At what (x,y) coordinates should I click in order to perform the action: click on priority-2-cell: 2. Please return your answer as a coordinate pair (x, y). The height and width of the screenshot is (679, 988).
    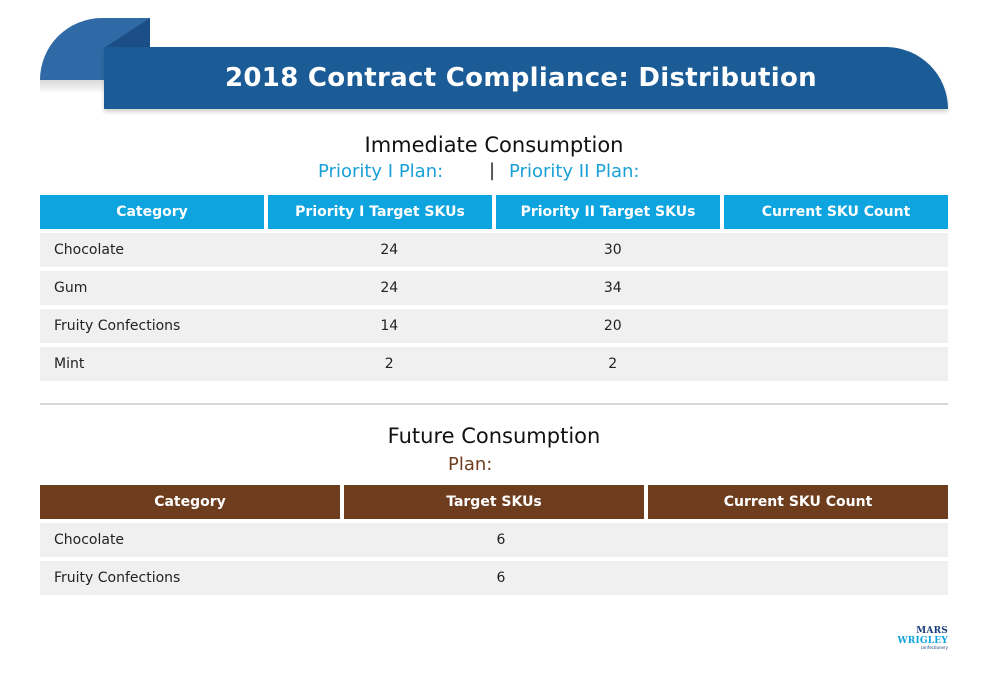
    Looking at the image, I should click on (613, 364).